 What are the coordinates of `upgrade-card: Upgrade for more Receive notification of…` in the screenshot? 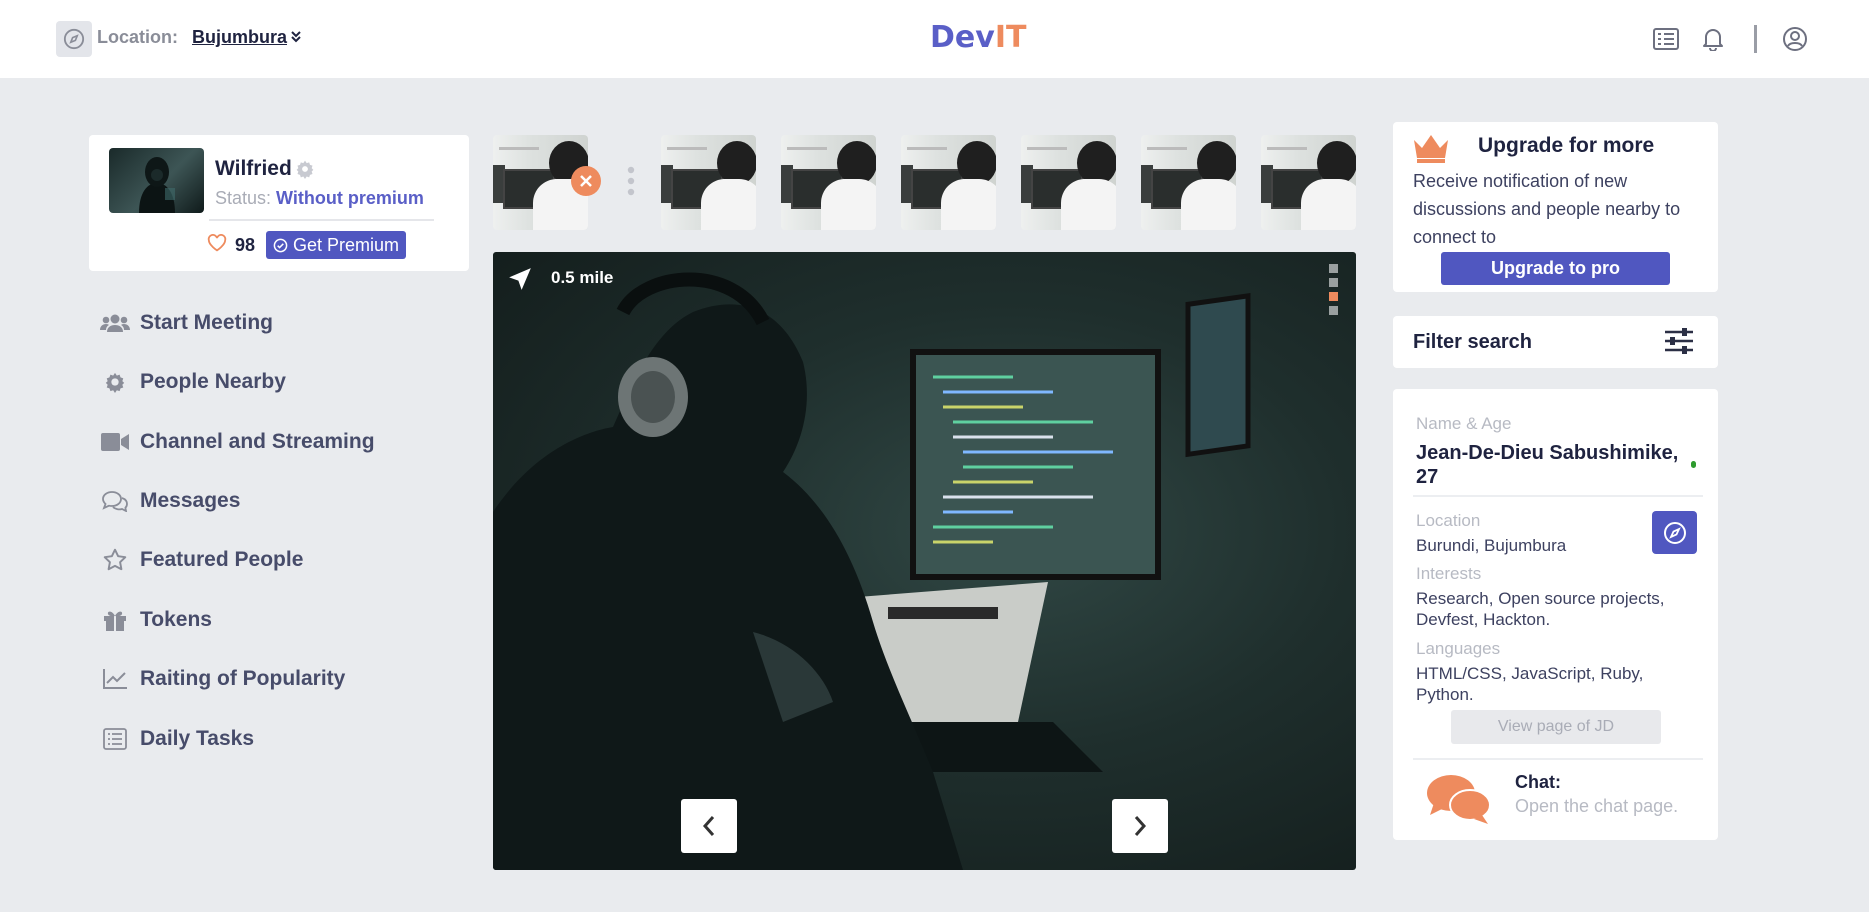 It's located at (1555, 207).